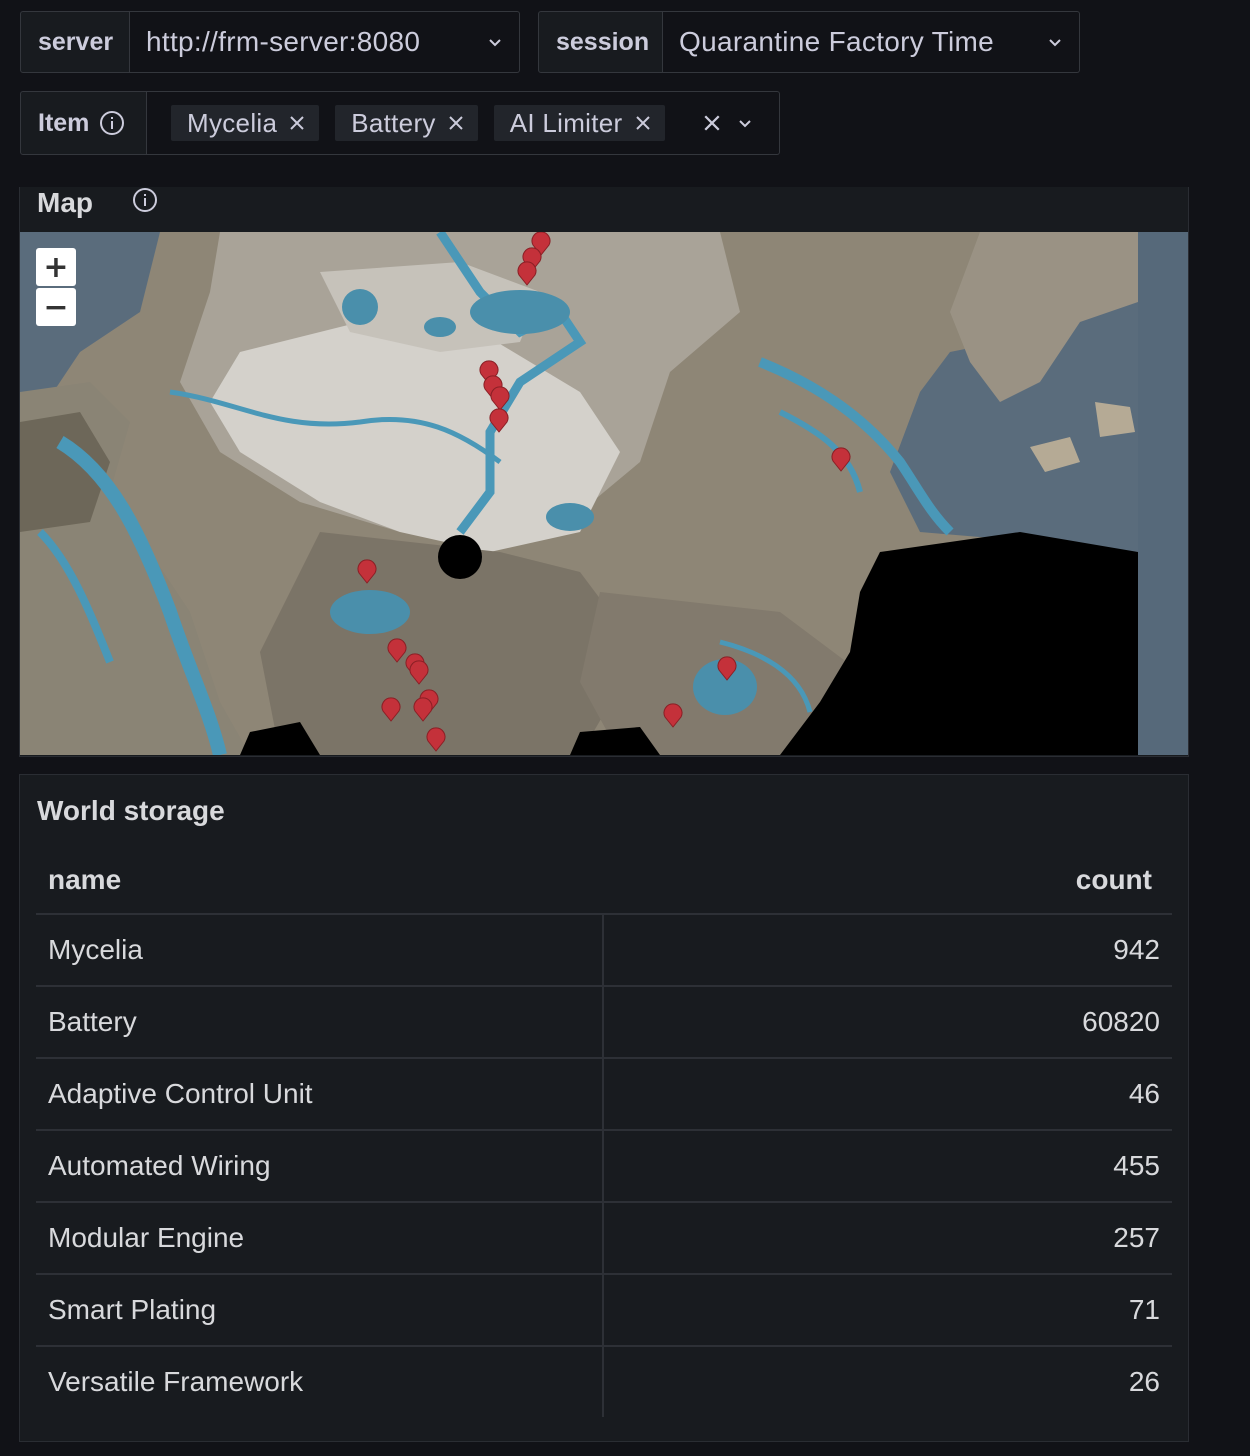 The width and height of the screenshot is (1250, 1456). Describe the element at coordinates (131, 810) in the screenshot. I see `storage-panel-title: World storage` at that location.